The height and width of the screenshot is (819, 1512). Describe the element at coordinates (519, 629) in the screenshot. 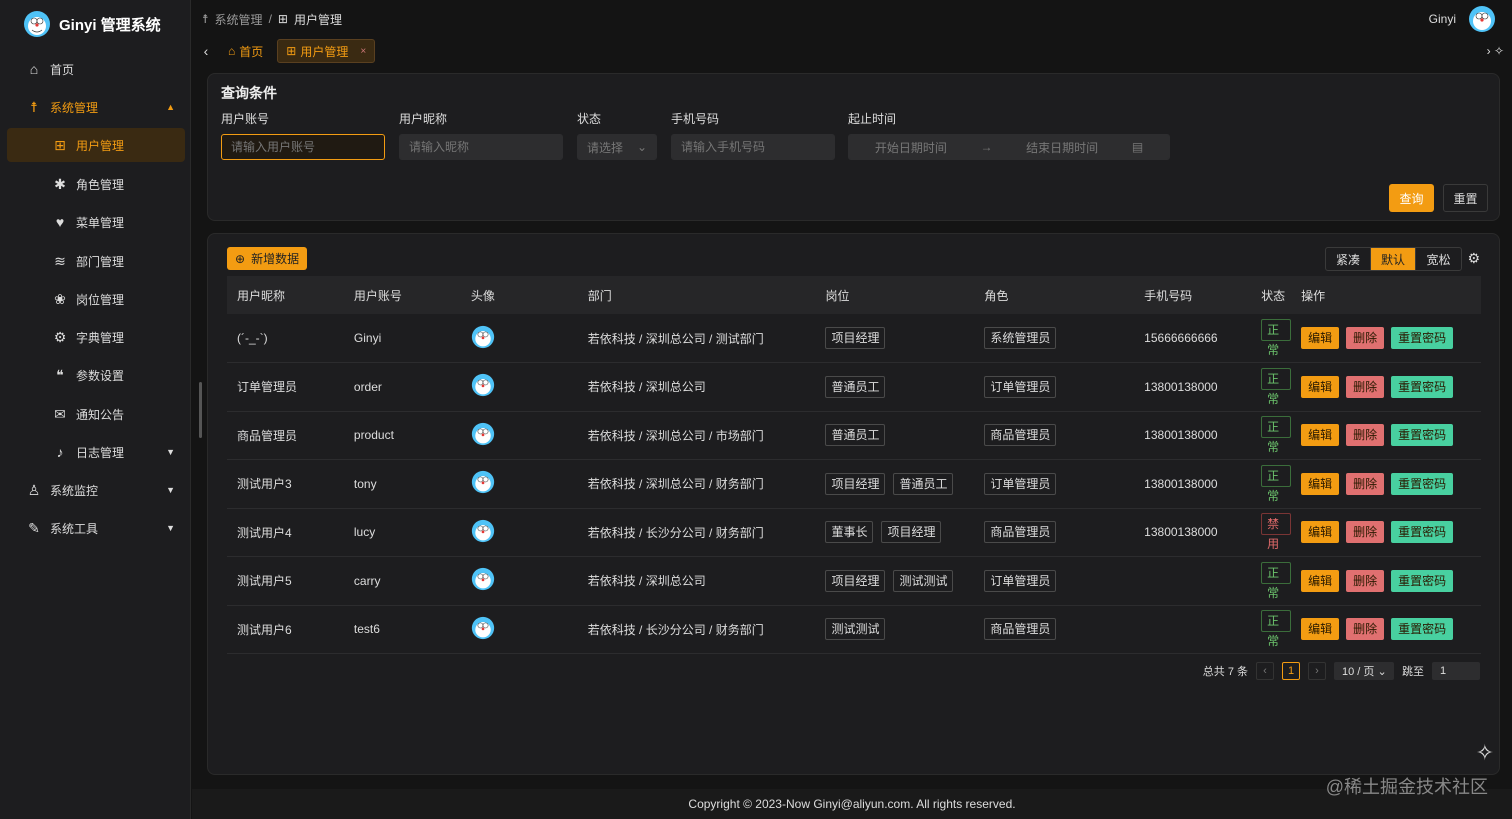

I see `cell-avatar` at that location.